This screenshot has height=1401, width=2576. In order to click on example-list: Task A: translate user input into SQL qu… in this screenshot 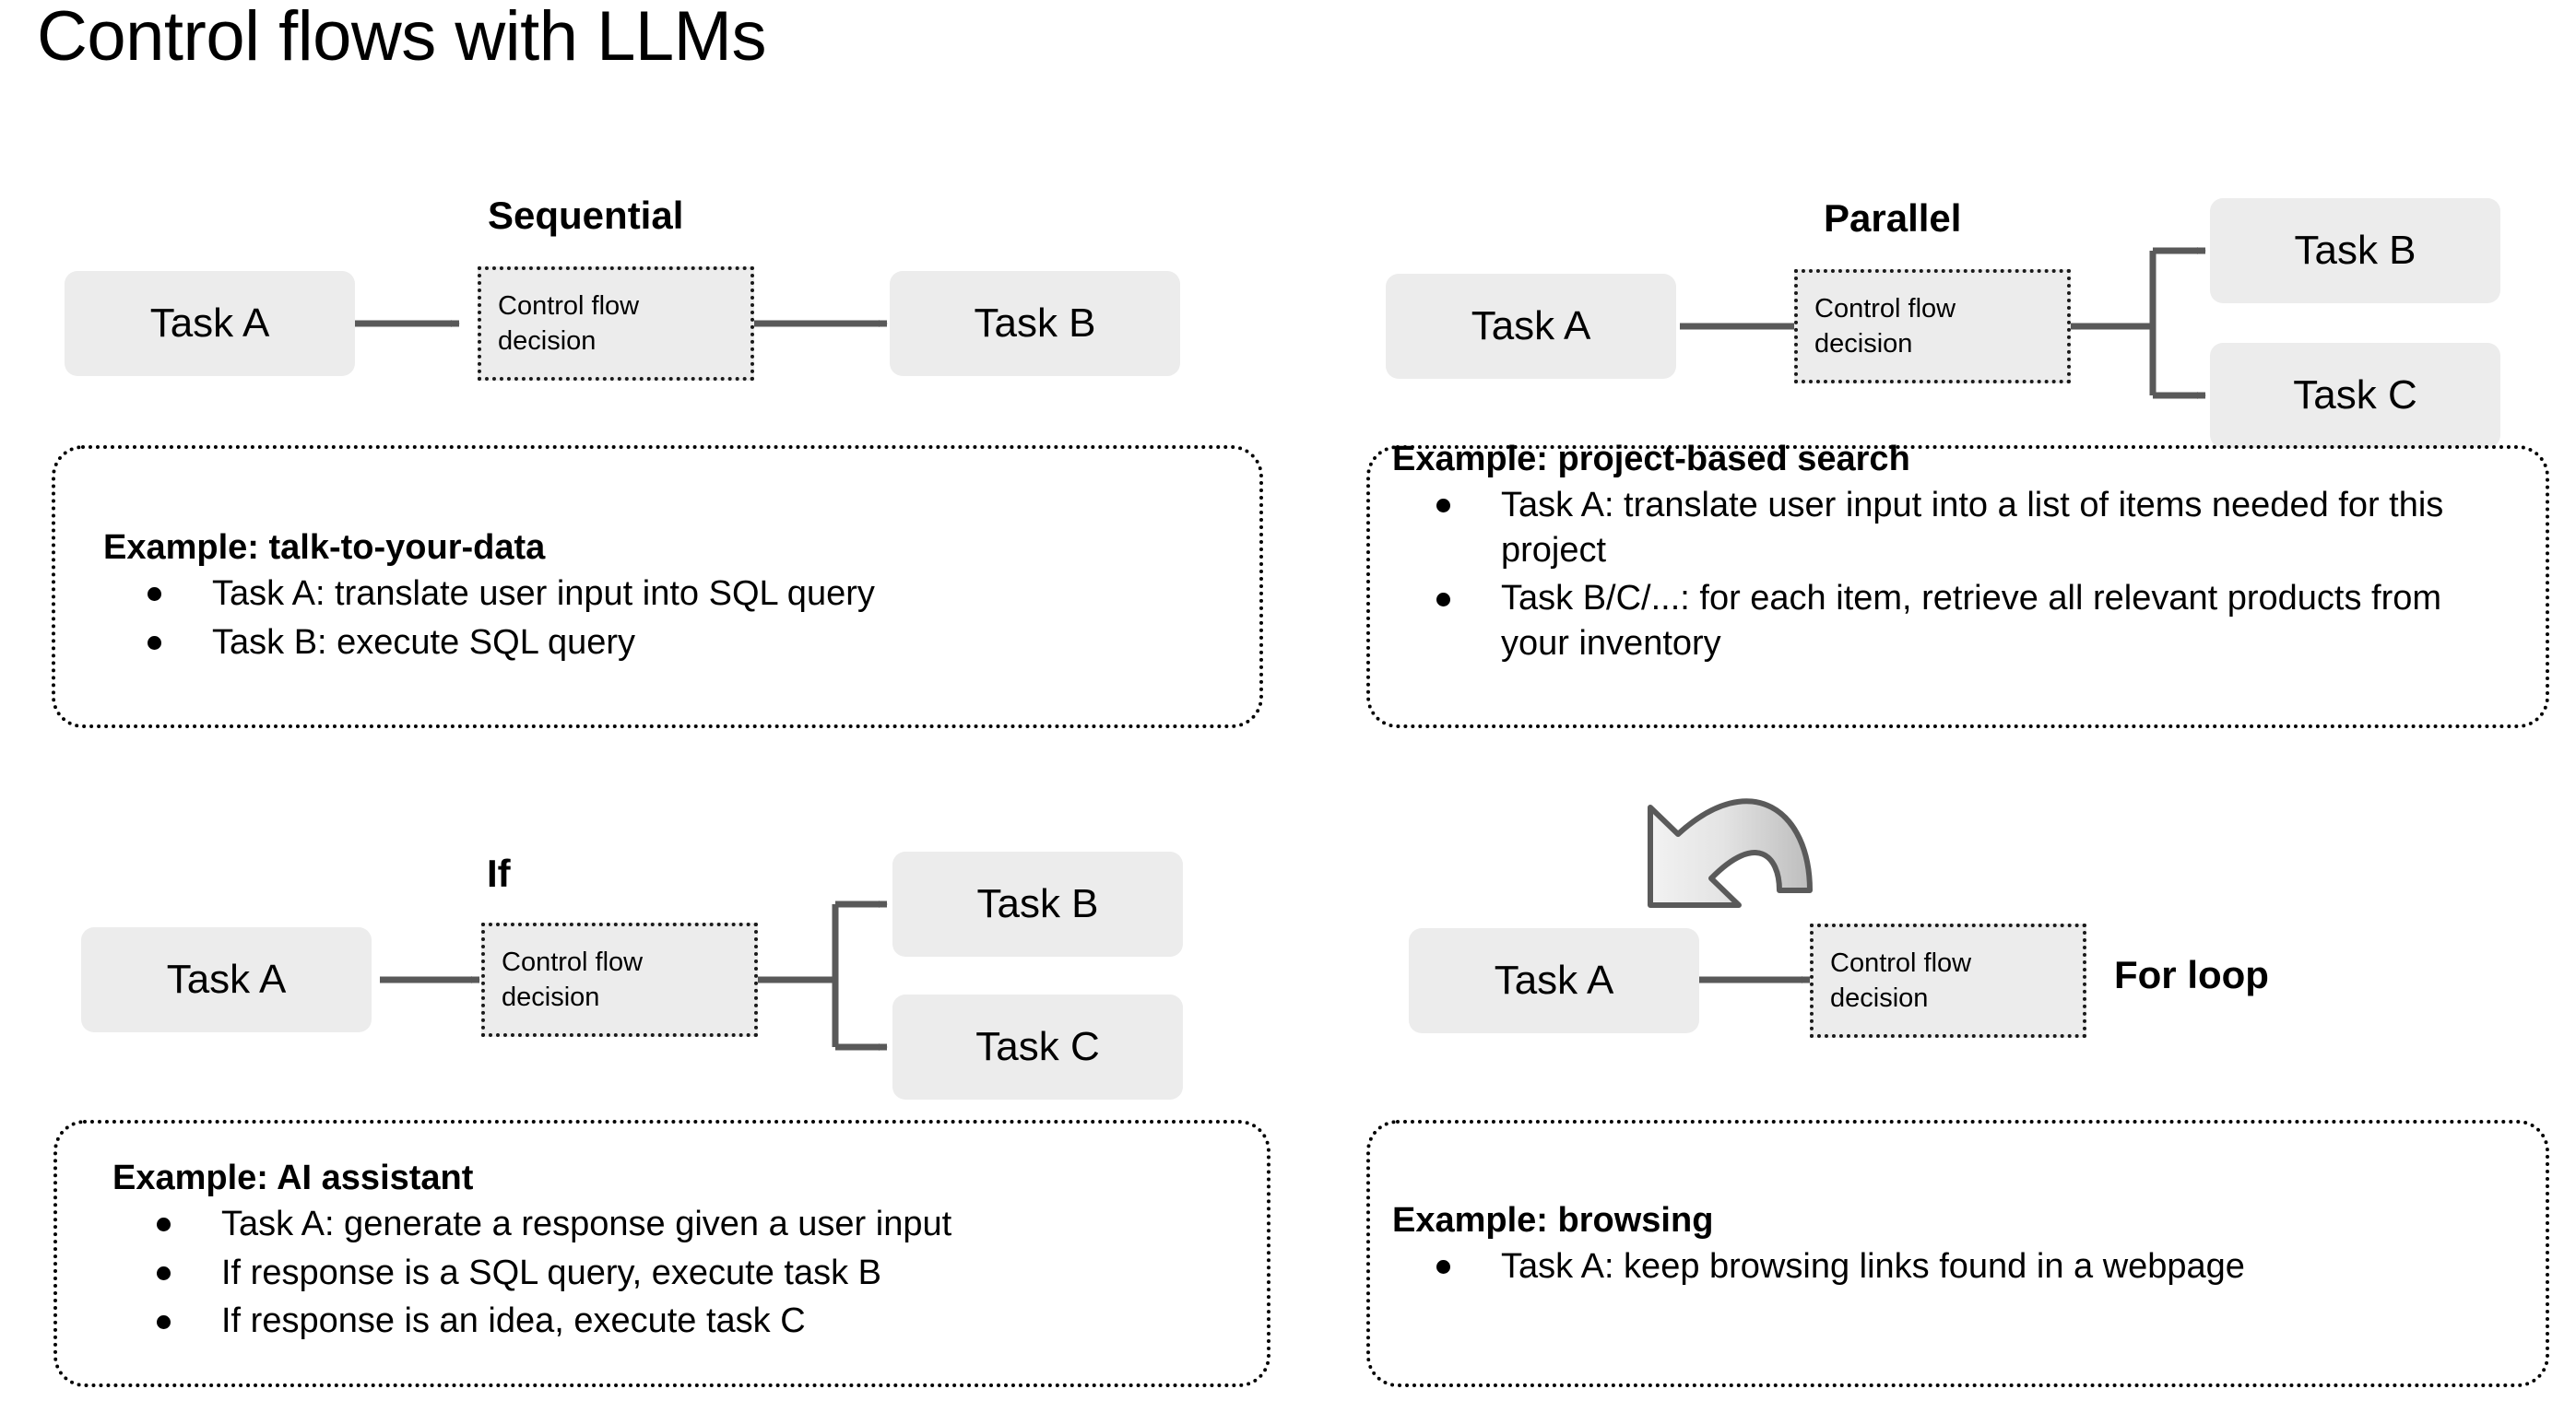, I will do `click(681, 618)`.